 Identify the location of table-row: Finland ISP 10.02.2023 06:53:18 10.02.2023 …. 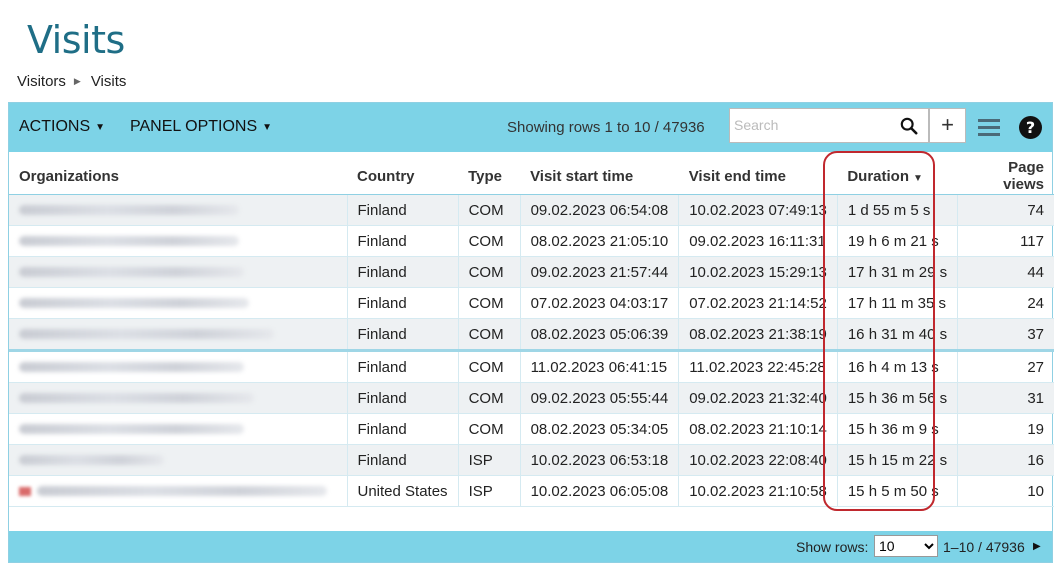
(531, 460).